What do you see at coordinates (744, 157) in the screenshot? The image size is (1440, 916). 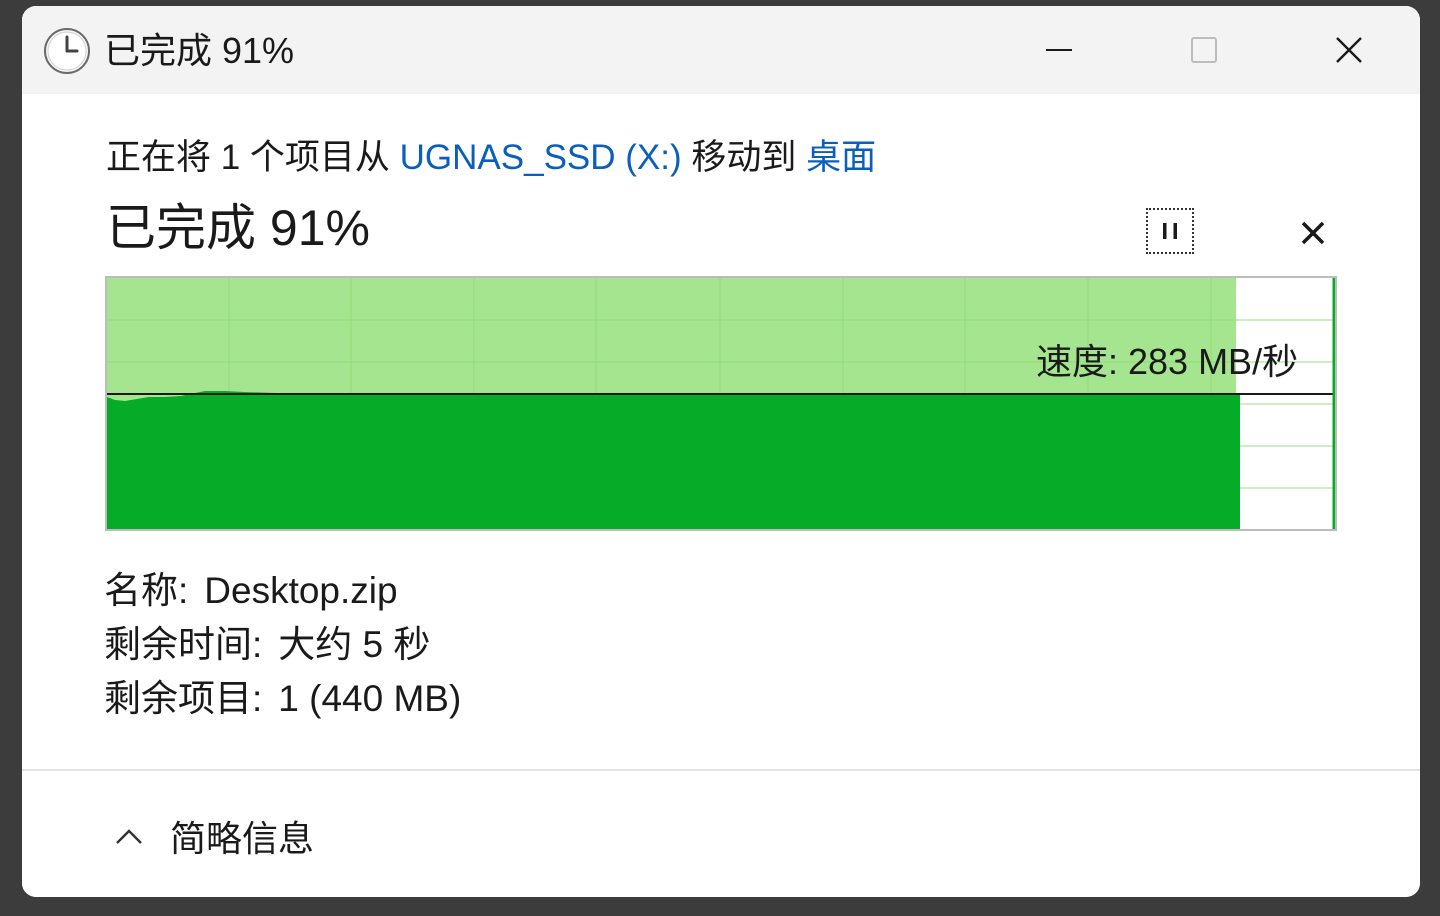 I see `operation-middle: 移动到` at bounding box center [744, 157].